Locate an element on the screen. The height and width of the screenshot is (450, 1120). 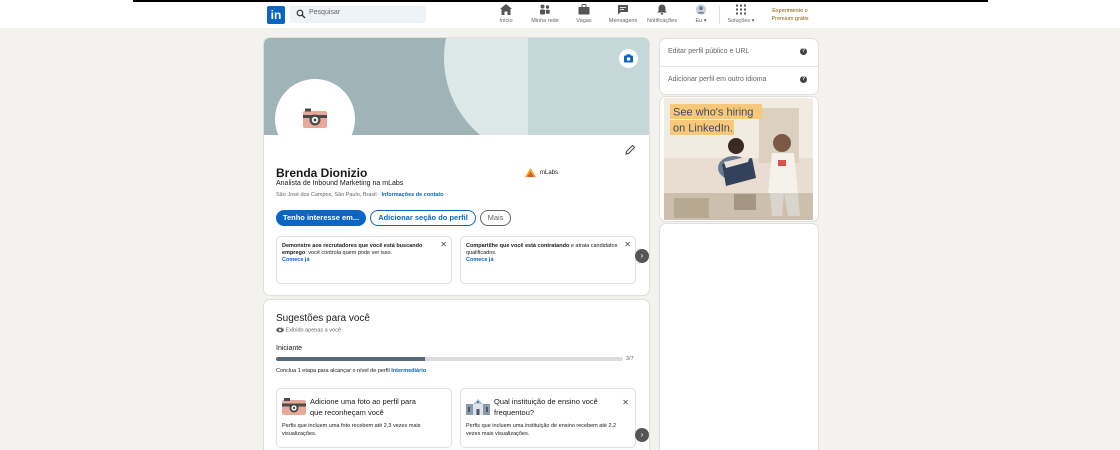
nav-home-label: Início is located at coordinates (506, 21).